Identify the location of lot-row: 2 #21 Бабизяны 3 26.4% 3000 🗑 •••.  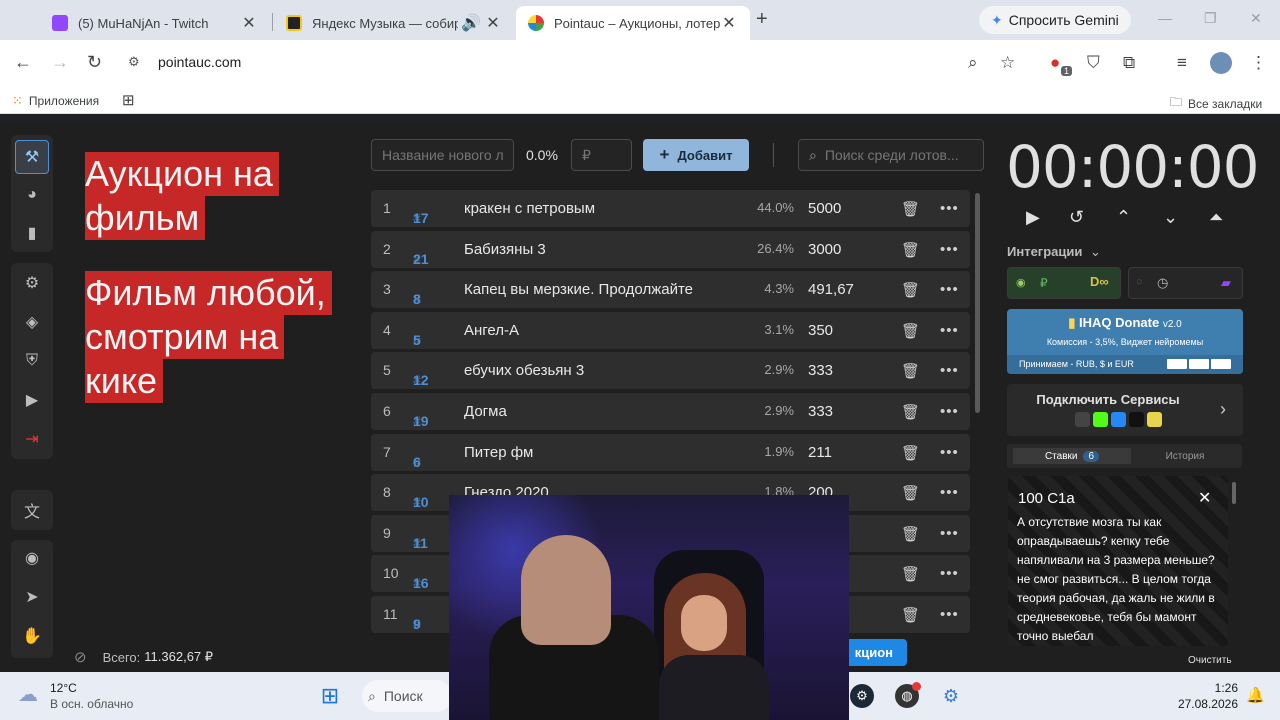
(670, 249).